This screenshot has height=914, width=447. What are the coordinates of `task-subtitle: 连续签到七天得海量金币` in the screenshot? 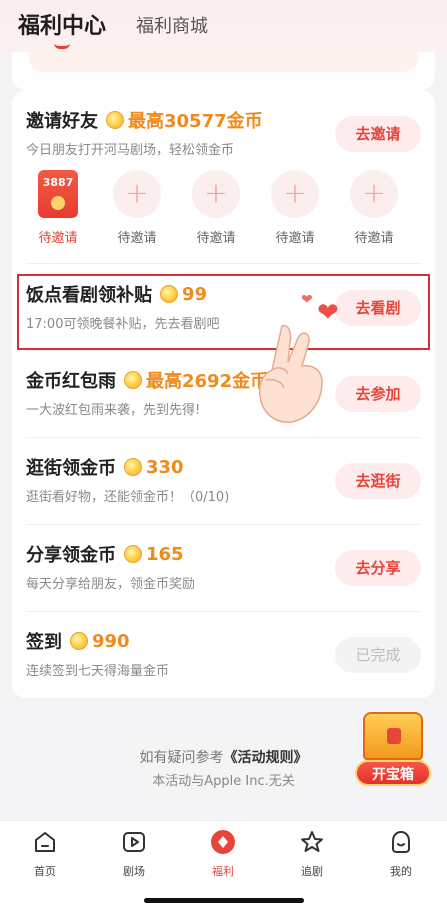 It's located at (98, 671).